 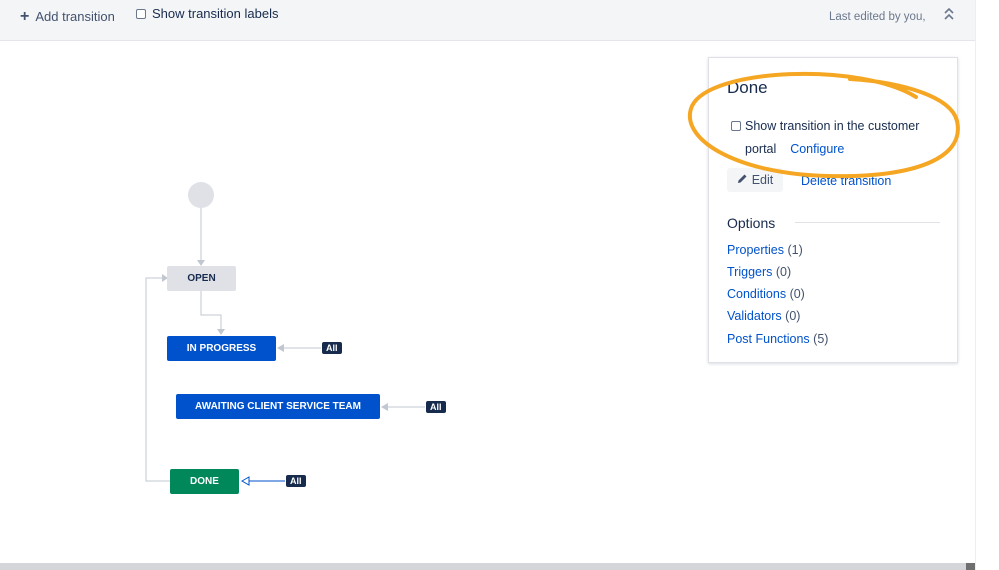 I want to click on status-open-label: OPEN, so click(x=201, y=278).